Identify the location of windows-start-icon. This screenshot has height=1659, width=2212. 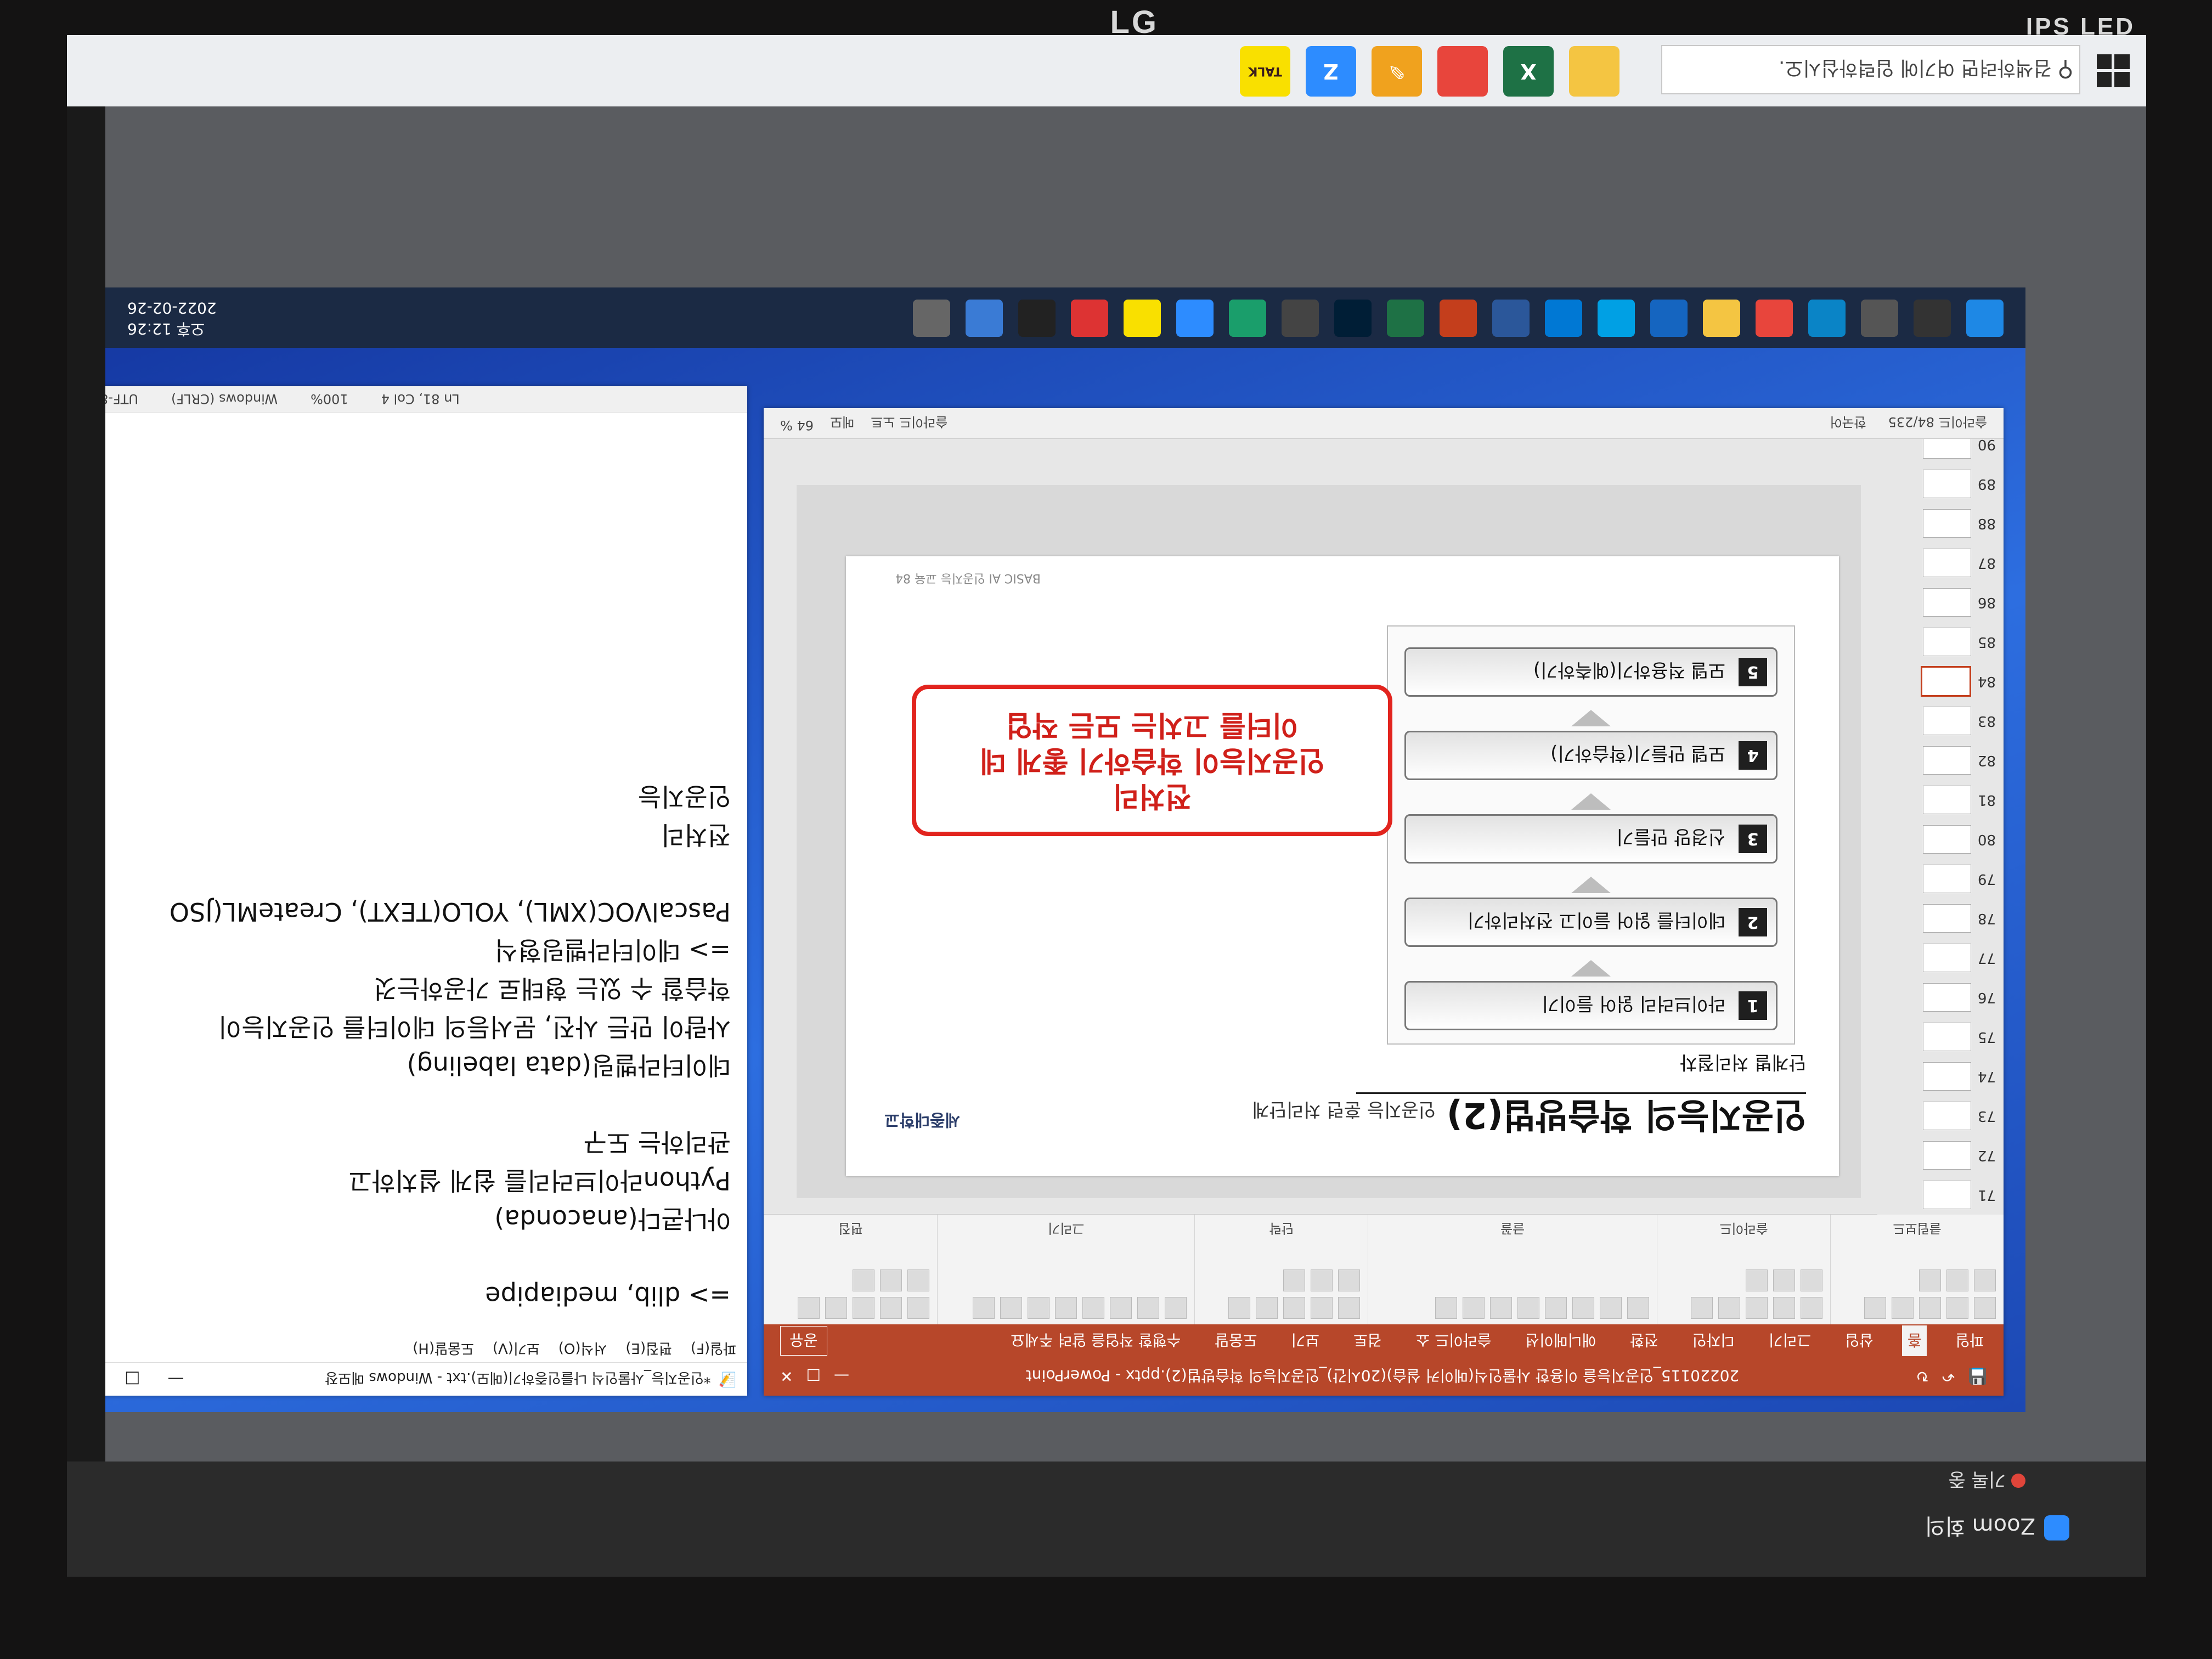
(2114, 70).